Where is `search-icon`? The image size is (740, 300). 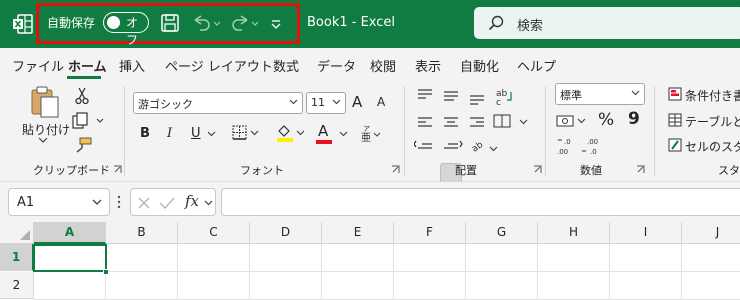 search-icon is located at coordinates (496, 23).